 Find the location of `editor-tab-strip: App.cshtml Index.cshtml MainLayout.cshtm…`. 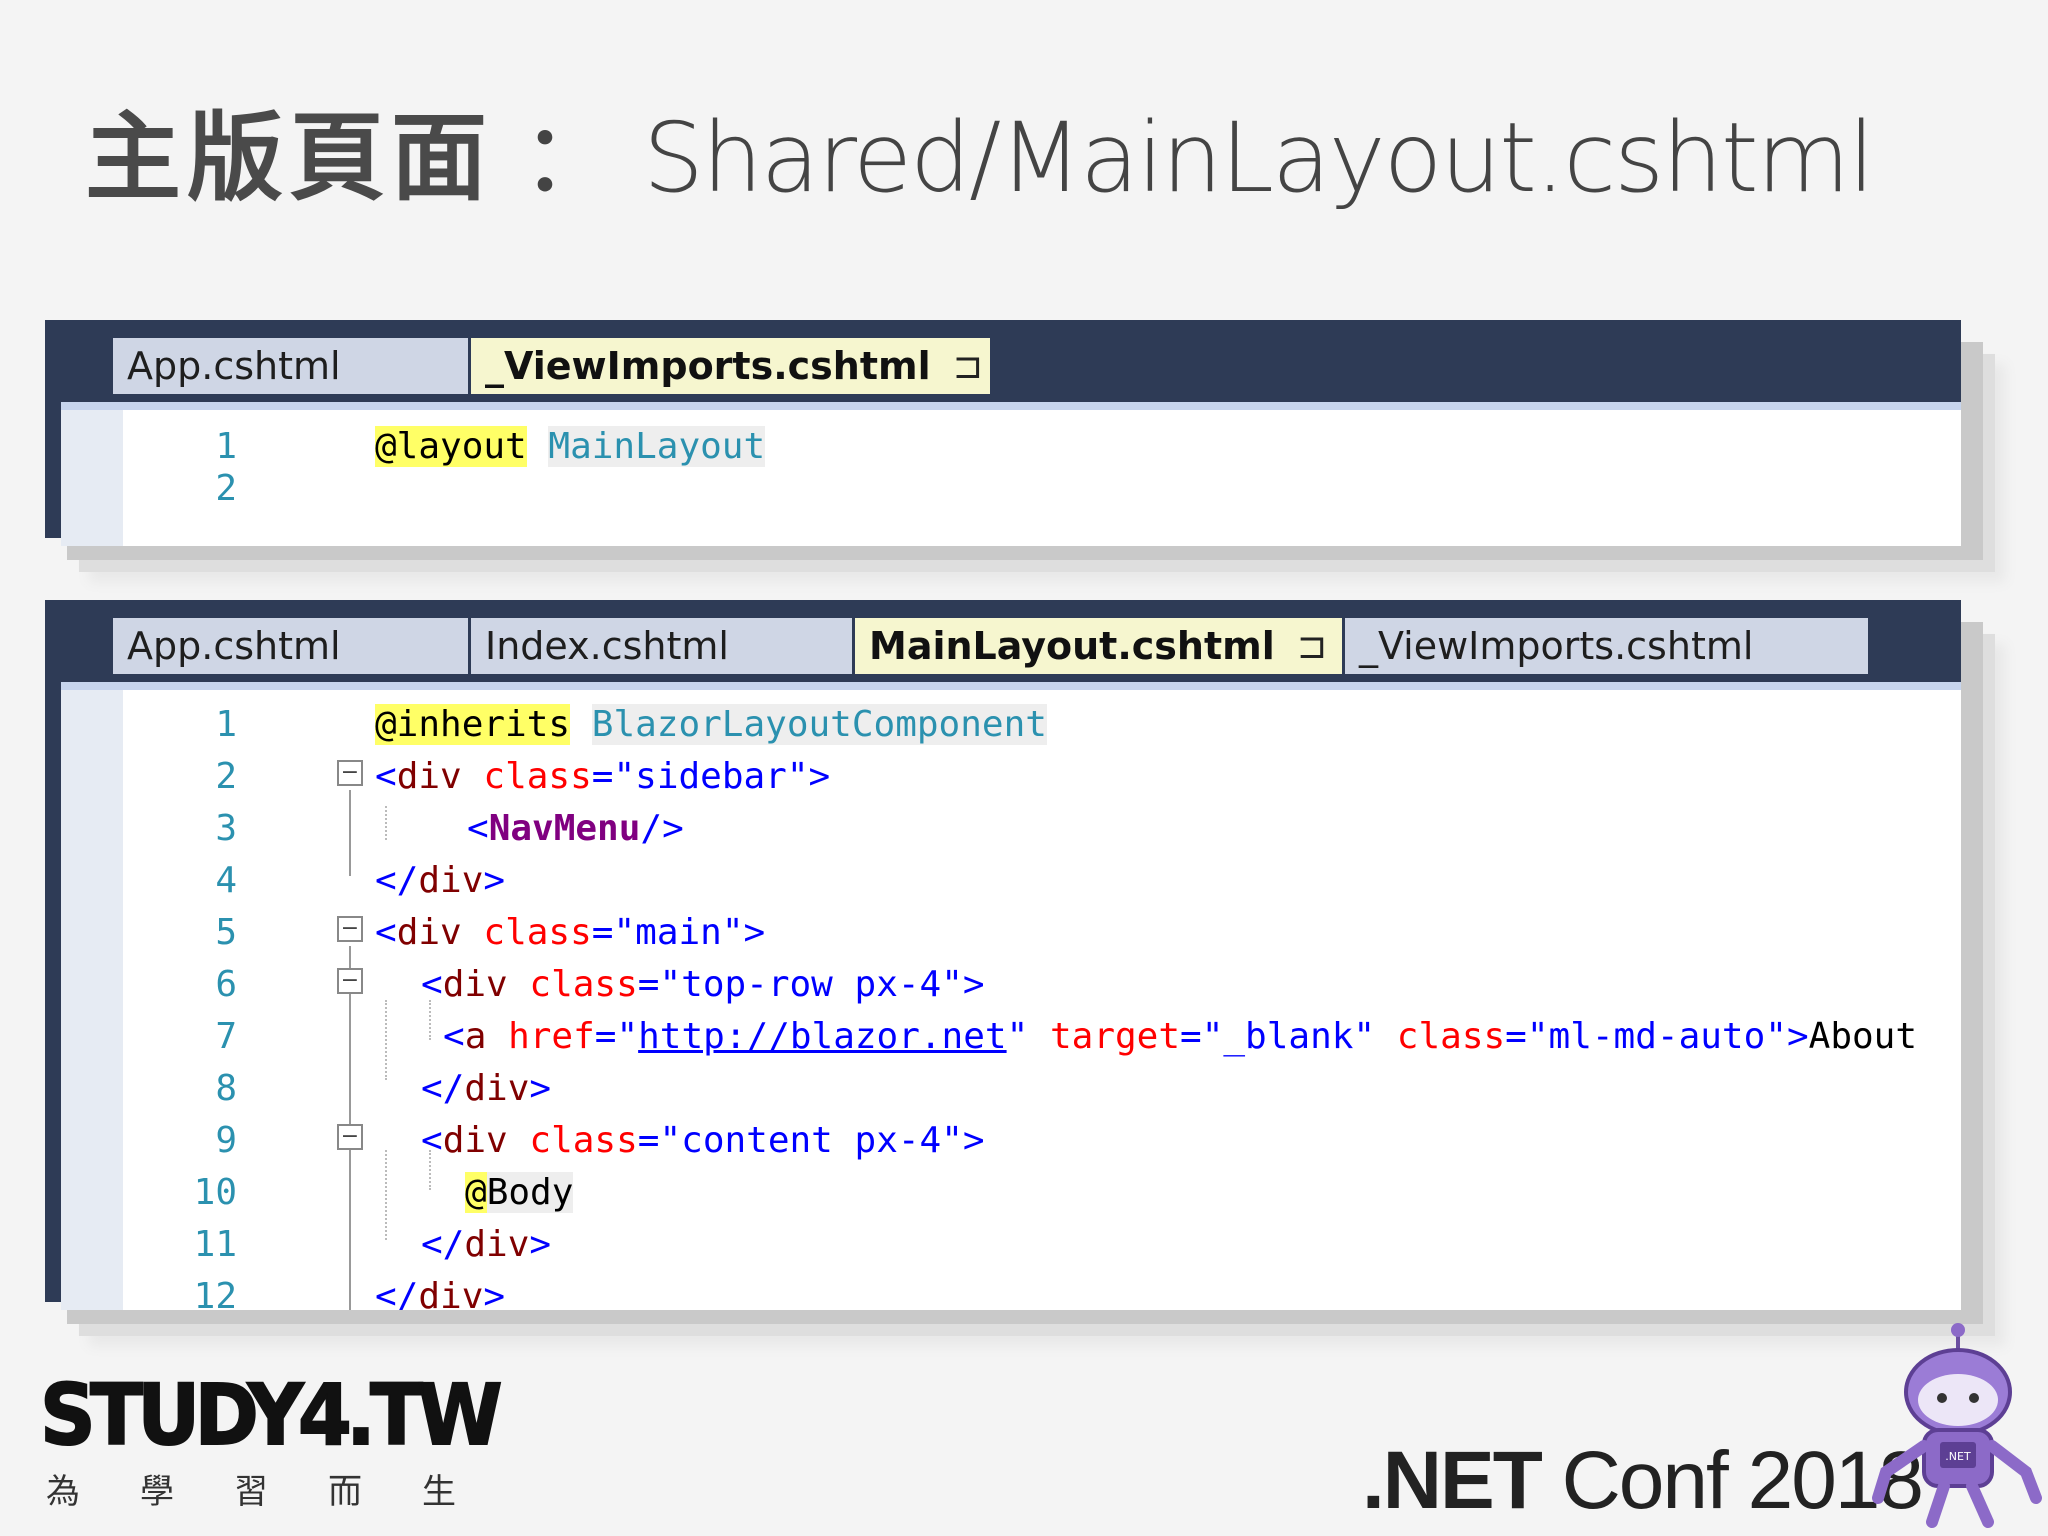

editor-tab-strip: App.cshtml Index.cshtml MainLayout.cshtm… is located at coordinates (992, 646).